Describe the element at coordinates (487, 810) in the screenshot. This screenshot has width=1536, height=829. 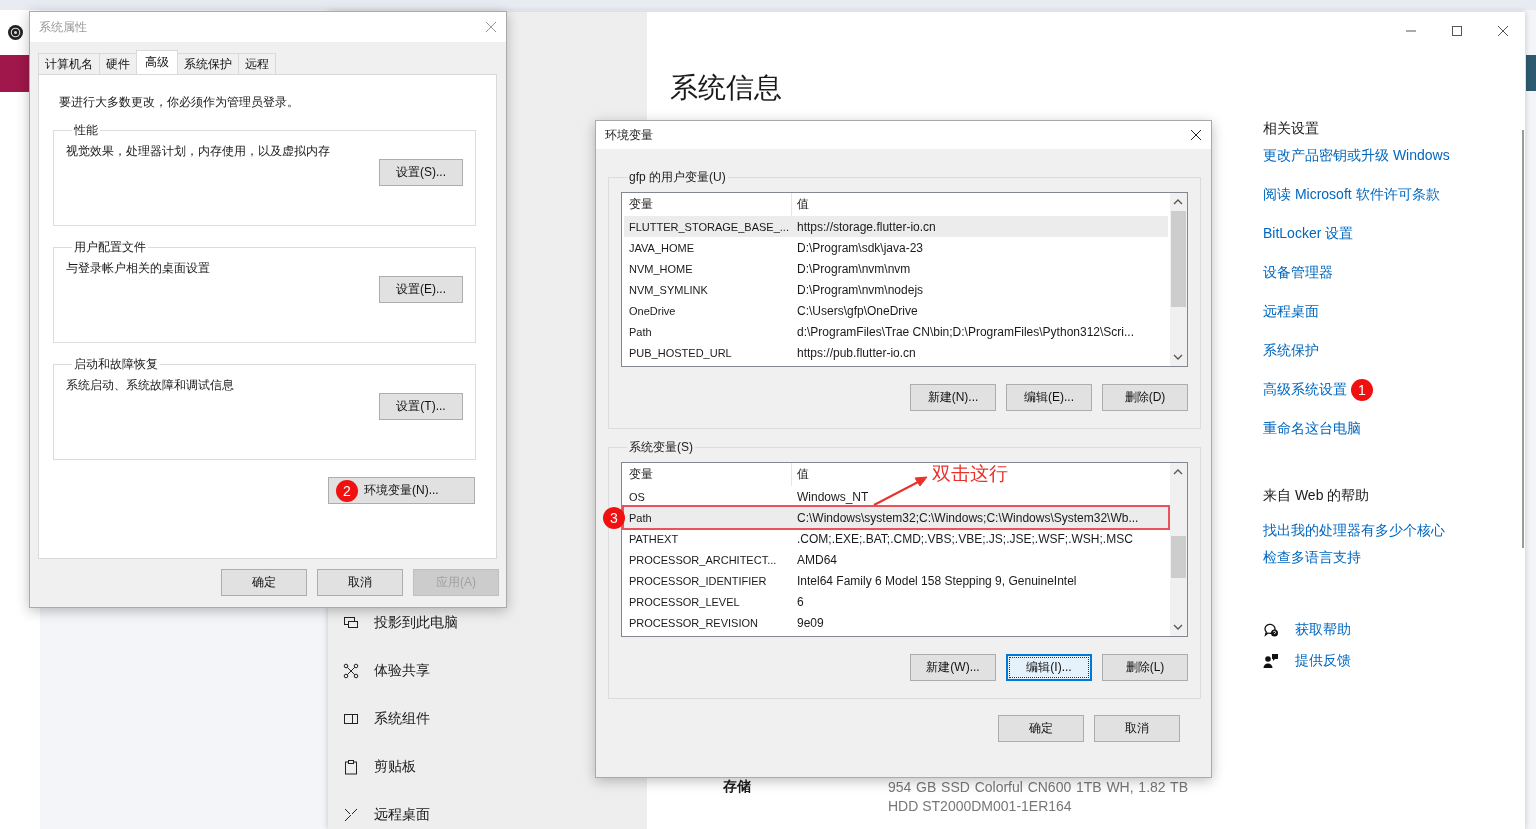
I see `nav-item: 远程桌面` at that location.